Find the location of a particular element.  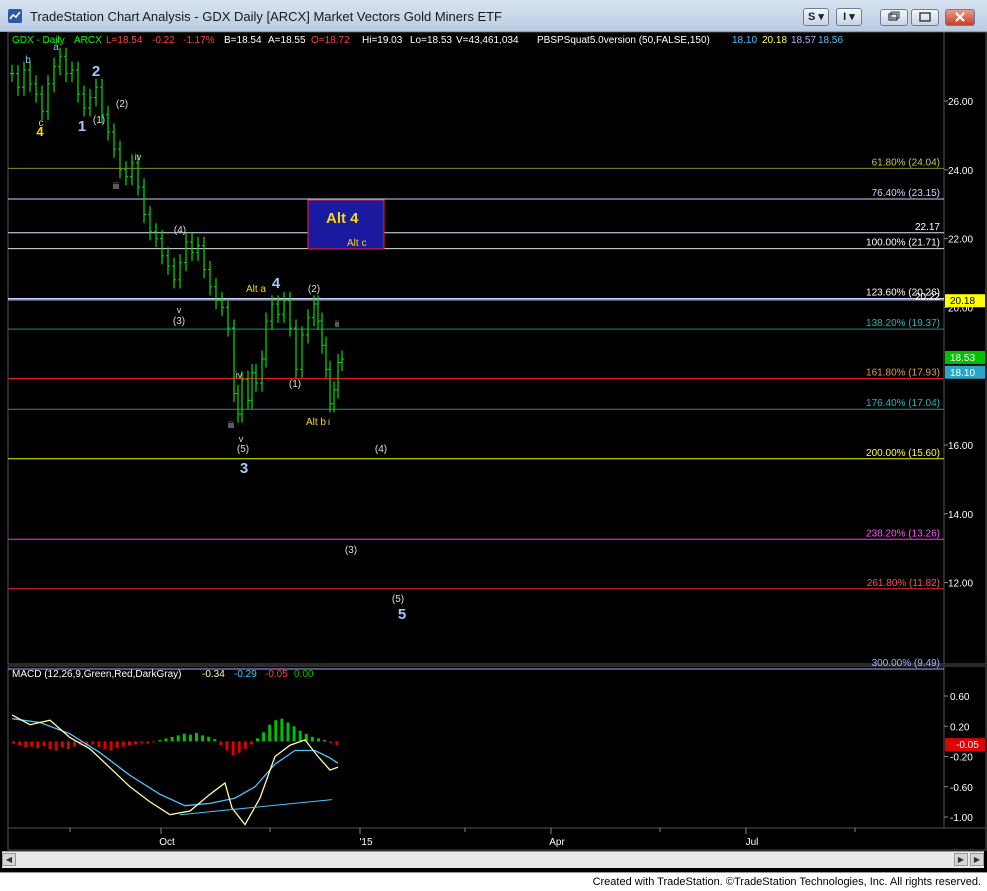

close-icon is located at coordinates (960, 17).